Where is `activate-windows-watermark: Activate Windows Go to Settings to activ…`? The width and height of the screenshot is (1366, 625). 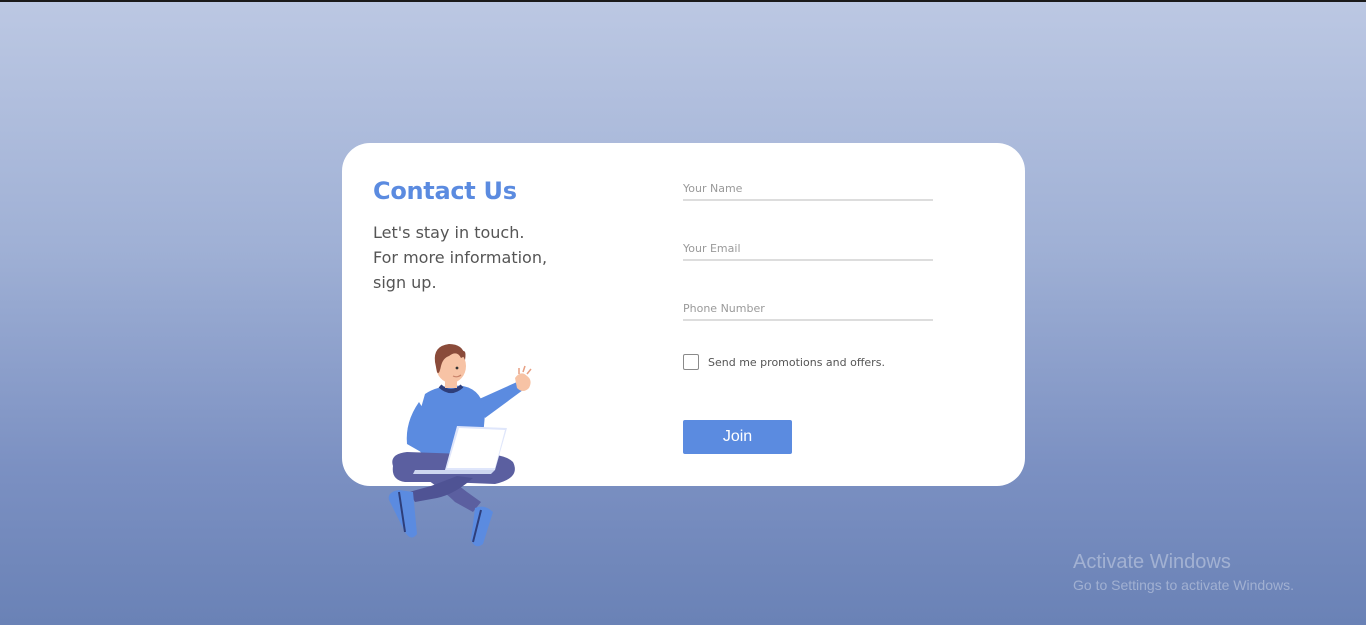 activate-windows-watermark: Activate Windows Go to Settings to activ… is located at coordinates (1183, 572).